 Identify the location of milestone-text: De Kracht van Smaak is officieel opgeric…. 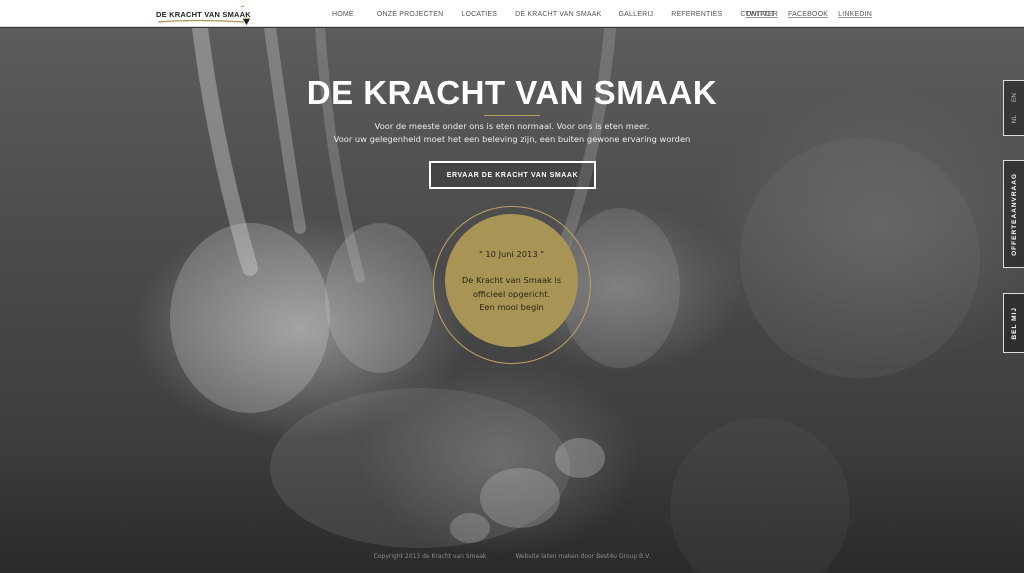
(511, 294).